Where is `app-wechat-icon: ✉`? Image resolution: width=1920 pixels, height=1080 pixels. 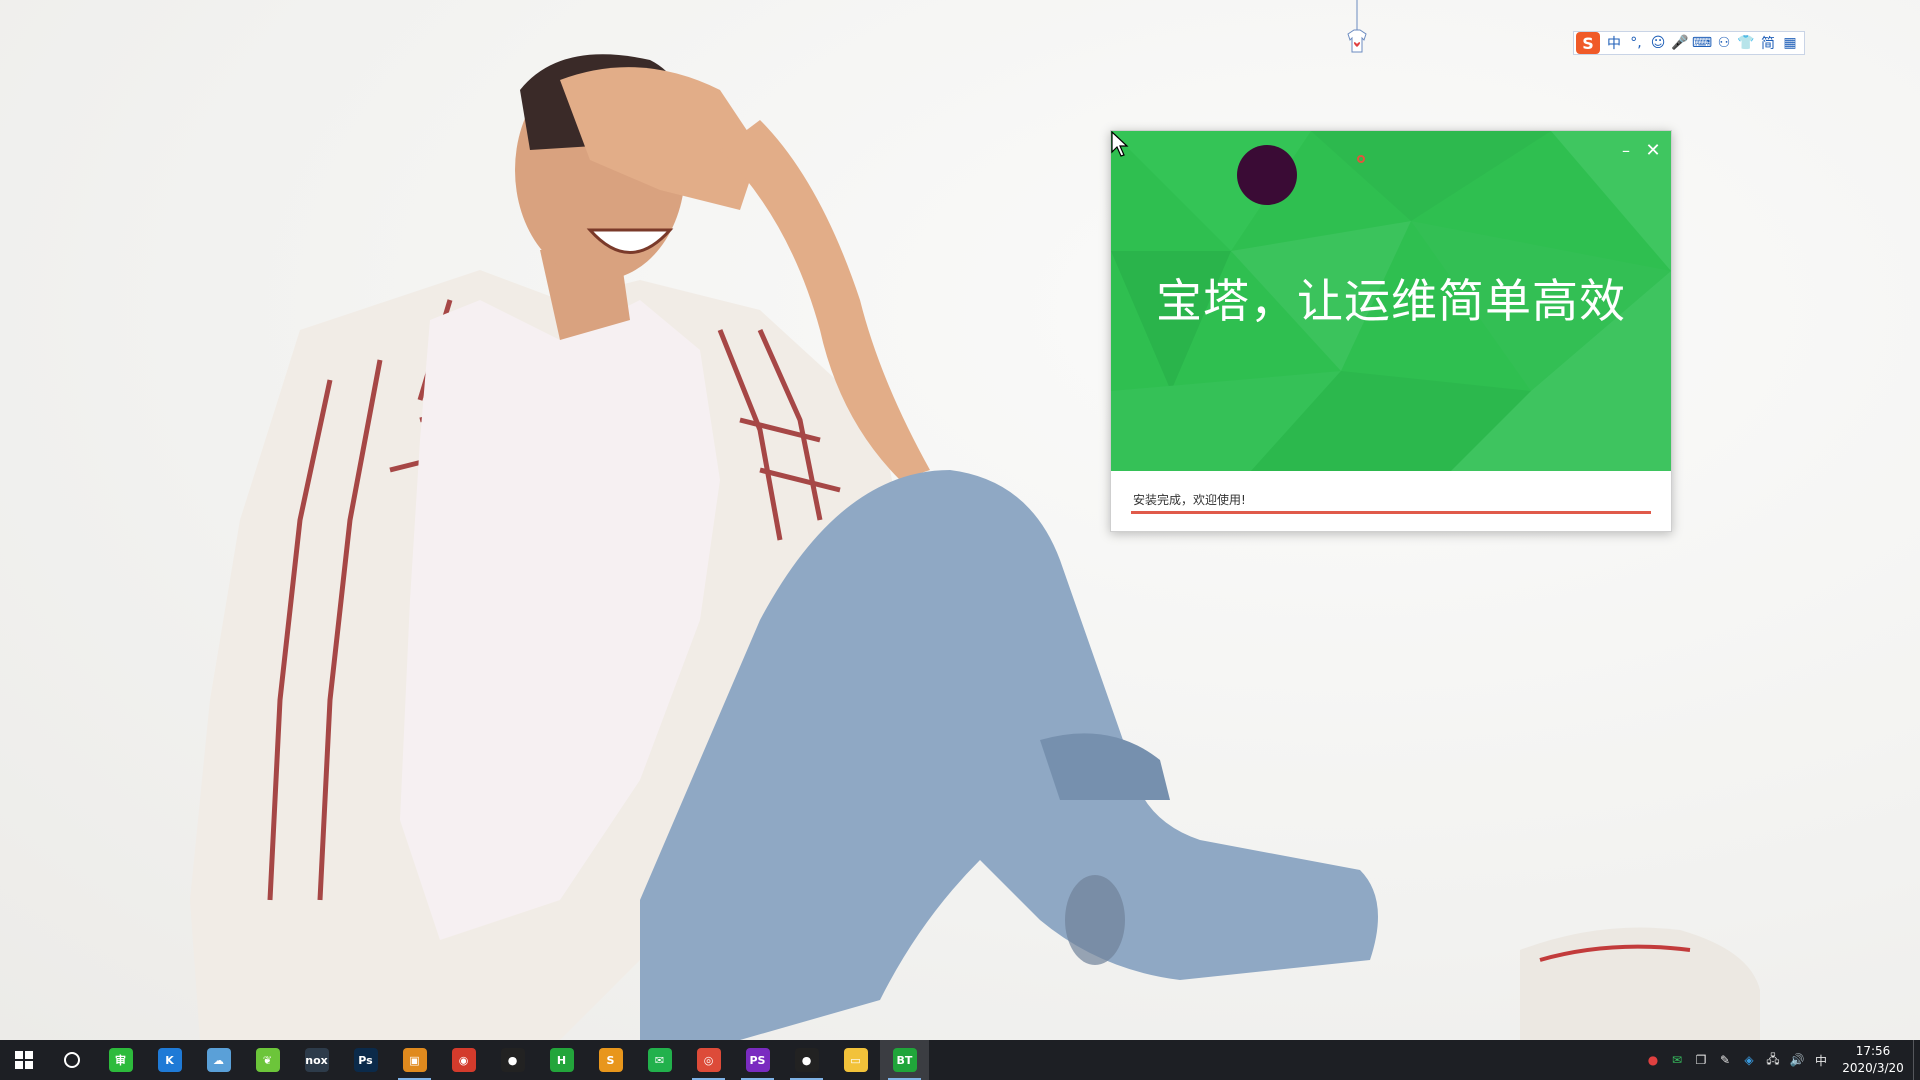 app-wechat-icon: ✉ is located at coordinates (659, 1060).